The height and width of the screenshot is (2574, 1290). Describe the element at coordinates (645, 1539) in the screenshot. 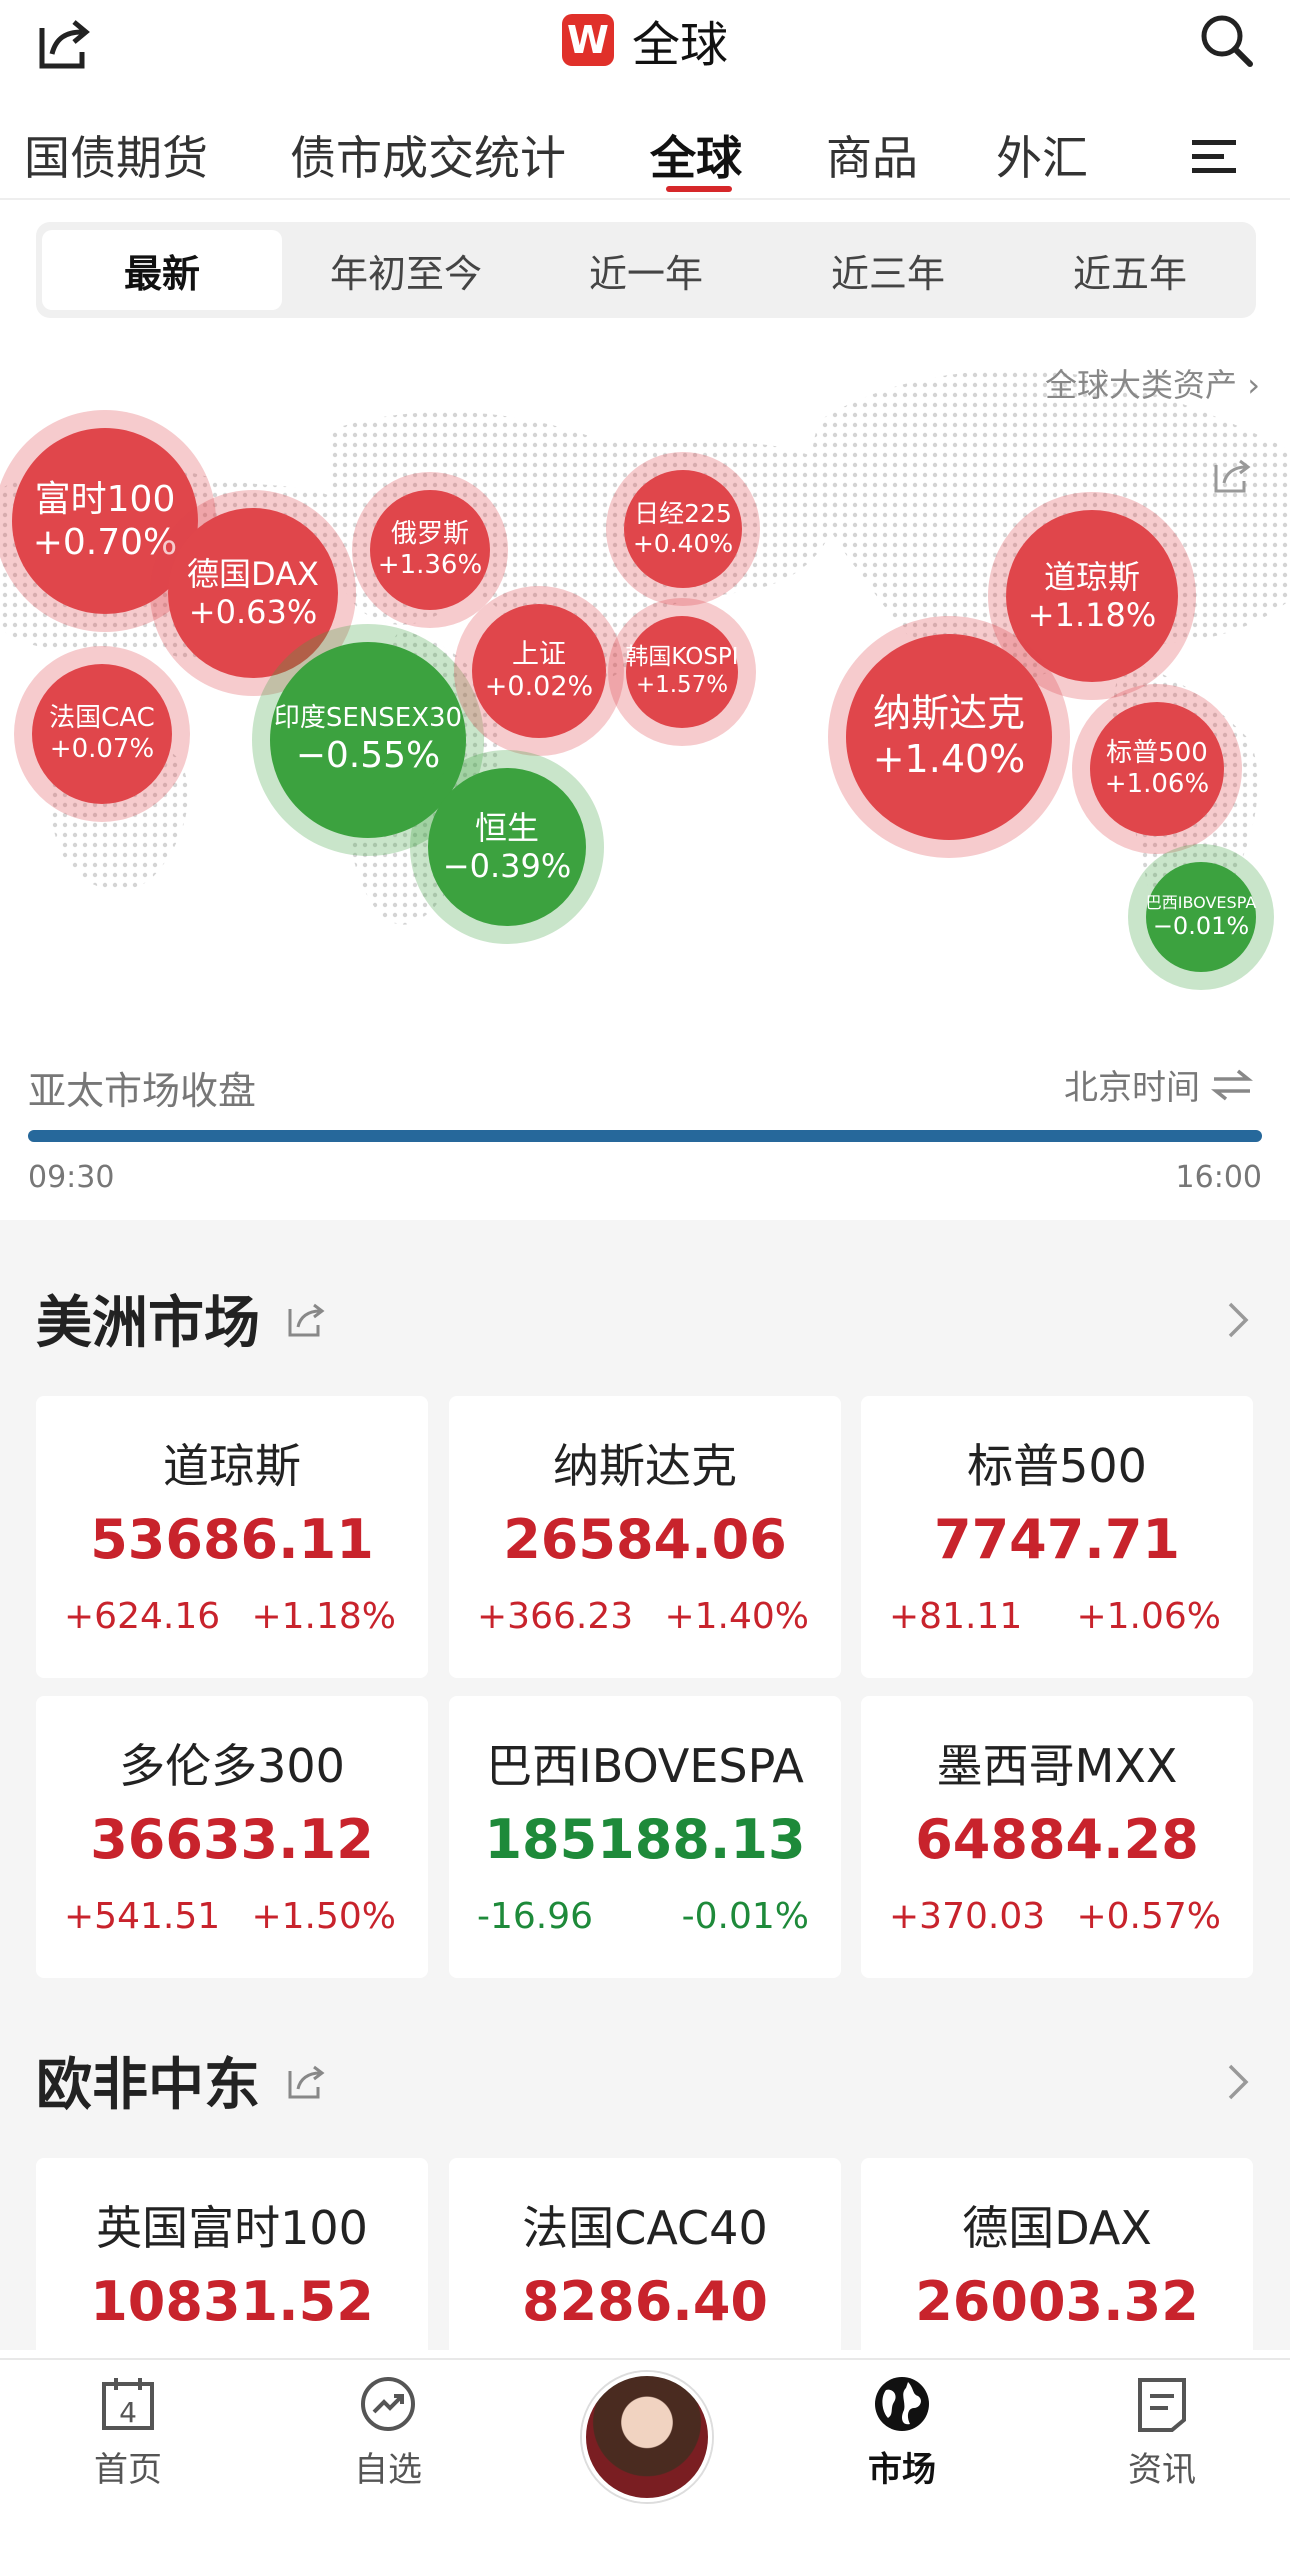

I see `card-value: 26584.06` at that location.